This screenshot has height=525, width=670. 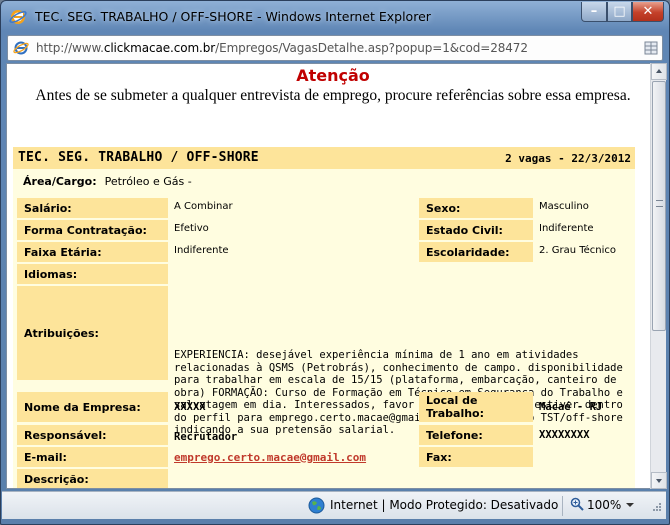 I want to click on scroll-thumb, so click(x=659, y=206).